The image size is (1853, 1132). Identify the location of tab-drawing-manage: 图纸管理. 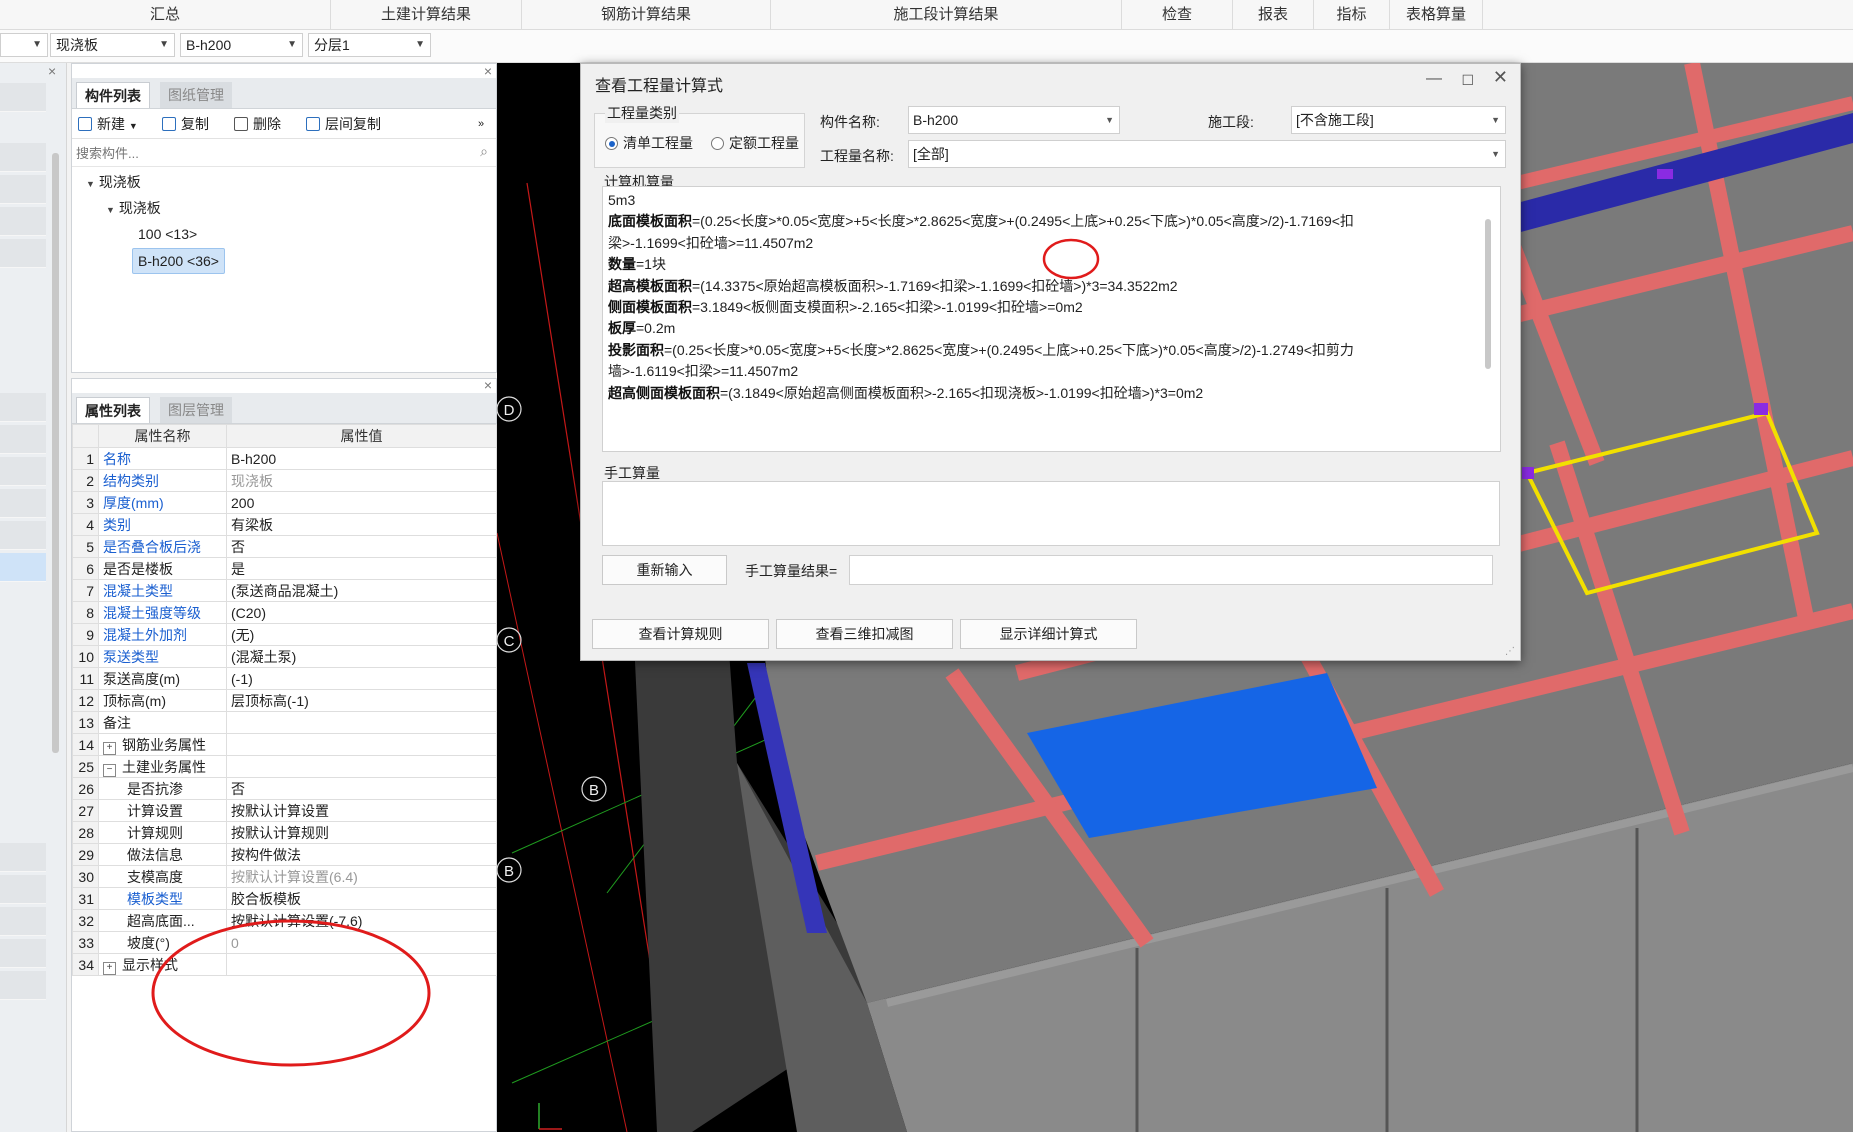
(196, 95).